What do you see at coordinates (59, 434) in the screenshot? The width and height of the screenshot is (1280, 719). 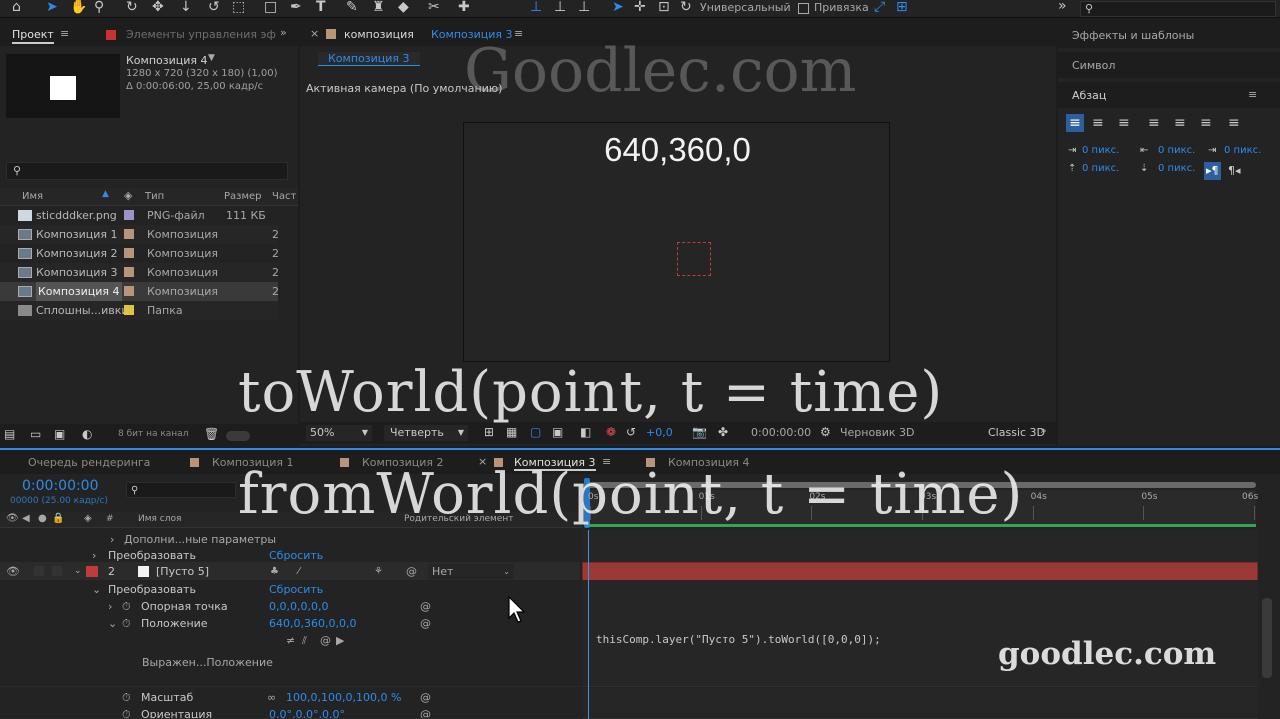 I see `new-comp-icon: ▣` at bounding box center [59, 434].